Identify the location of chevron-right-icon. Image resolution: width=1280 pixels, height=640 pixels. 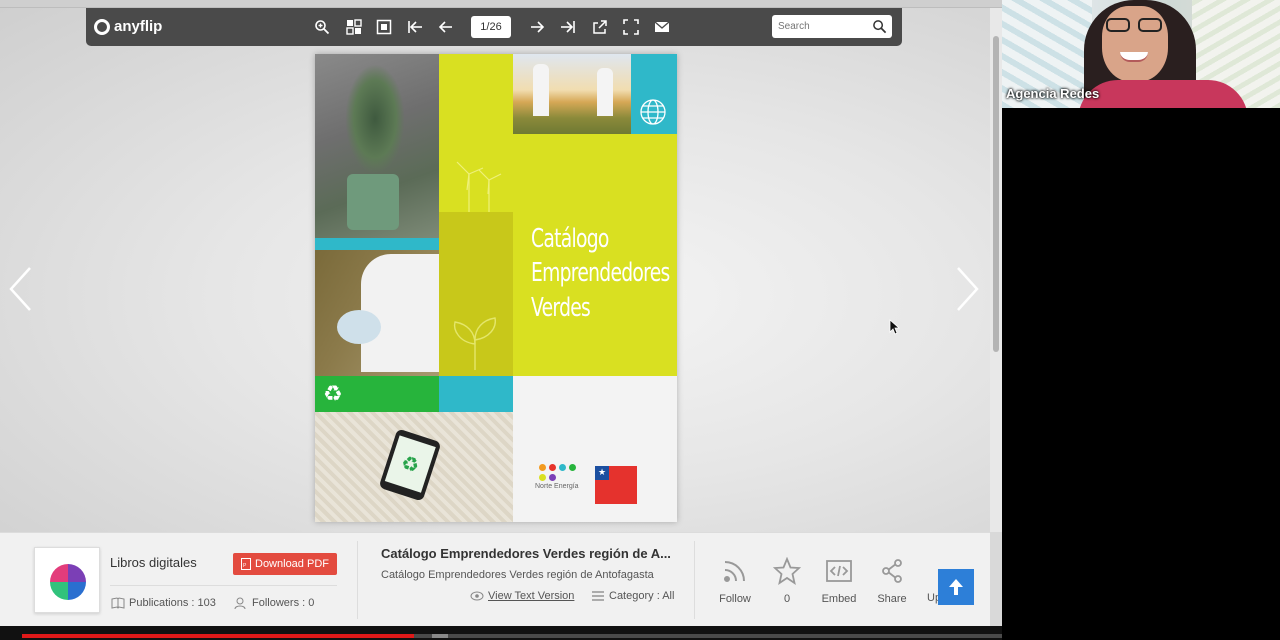
(968, 289).